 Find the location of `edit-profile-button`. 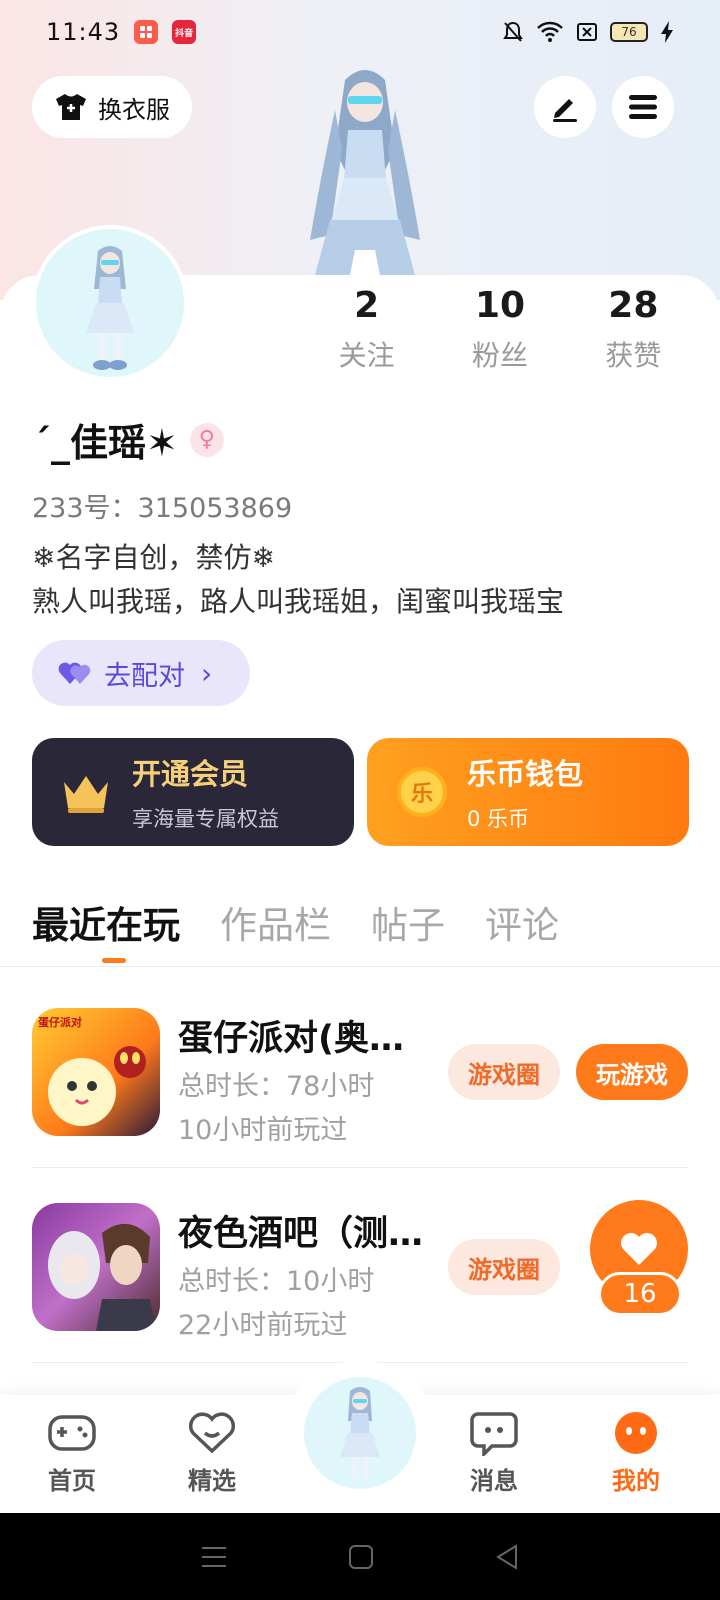

edit-profile-button is located at coordinates (565, 107).